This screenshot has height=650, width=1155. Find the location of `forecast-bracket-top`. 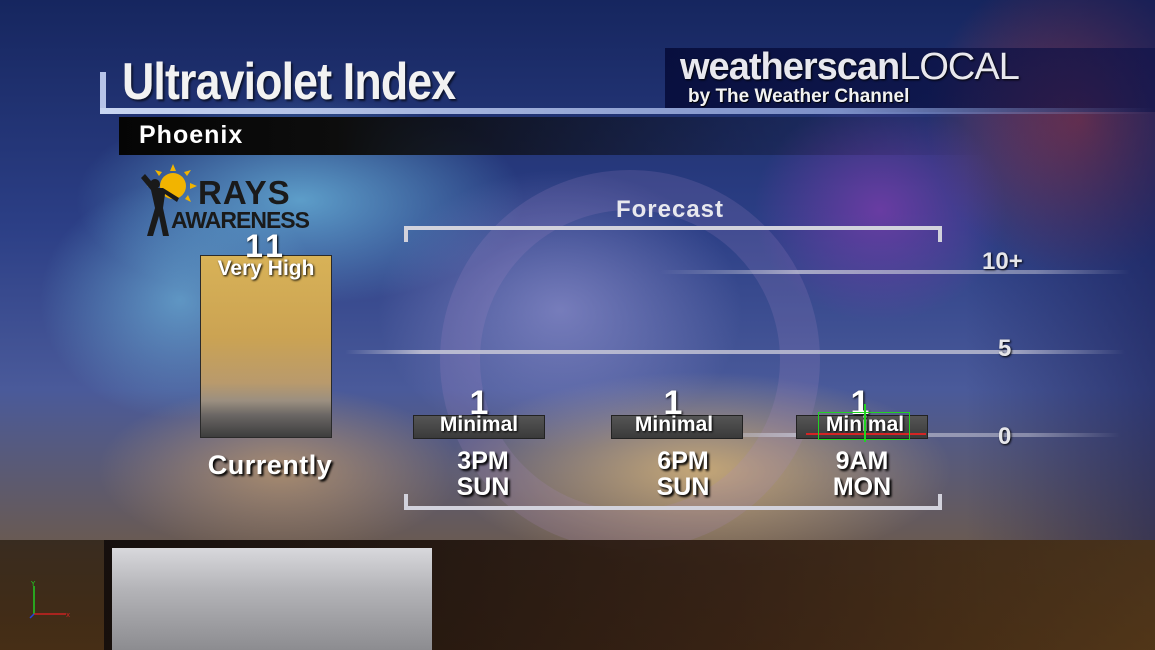

forecast-bracket-top is located at coordinates (673, 234).